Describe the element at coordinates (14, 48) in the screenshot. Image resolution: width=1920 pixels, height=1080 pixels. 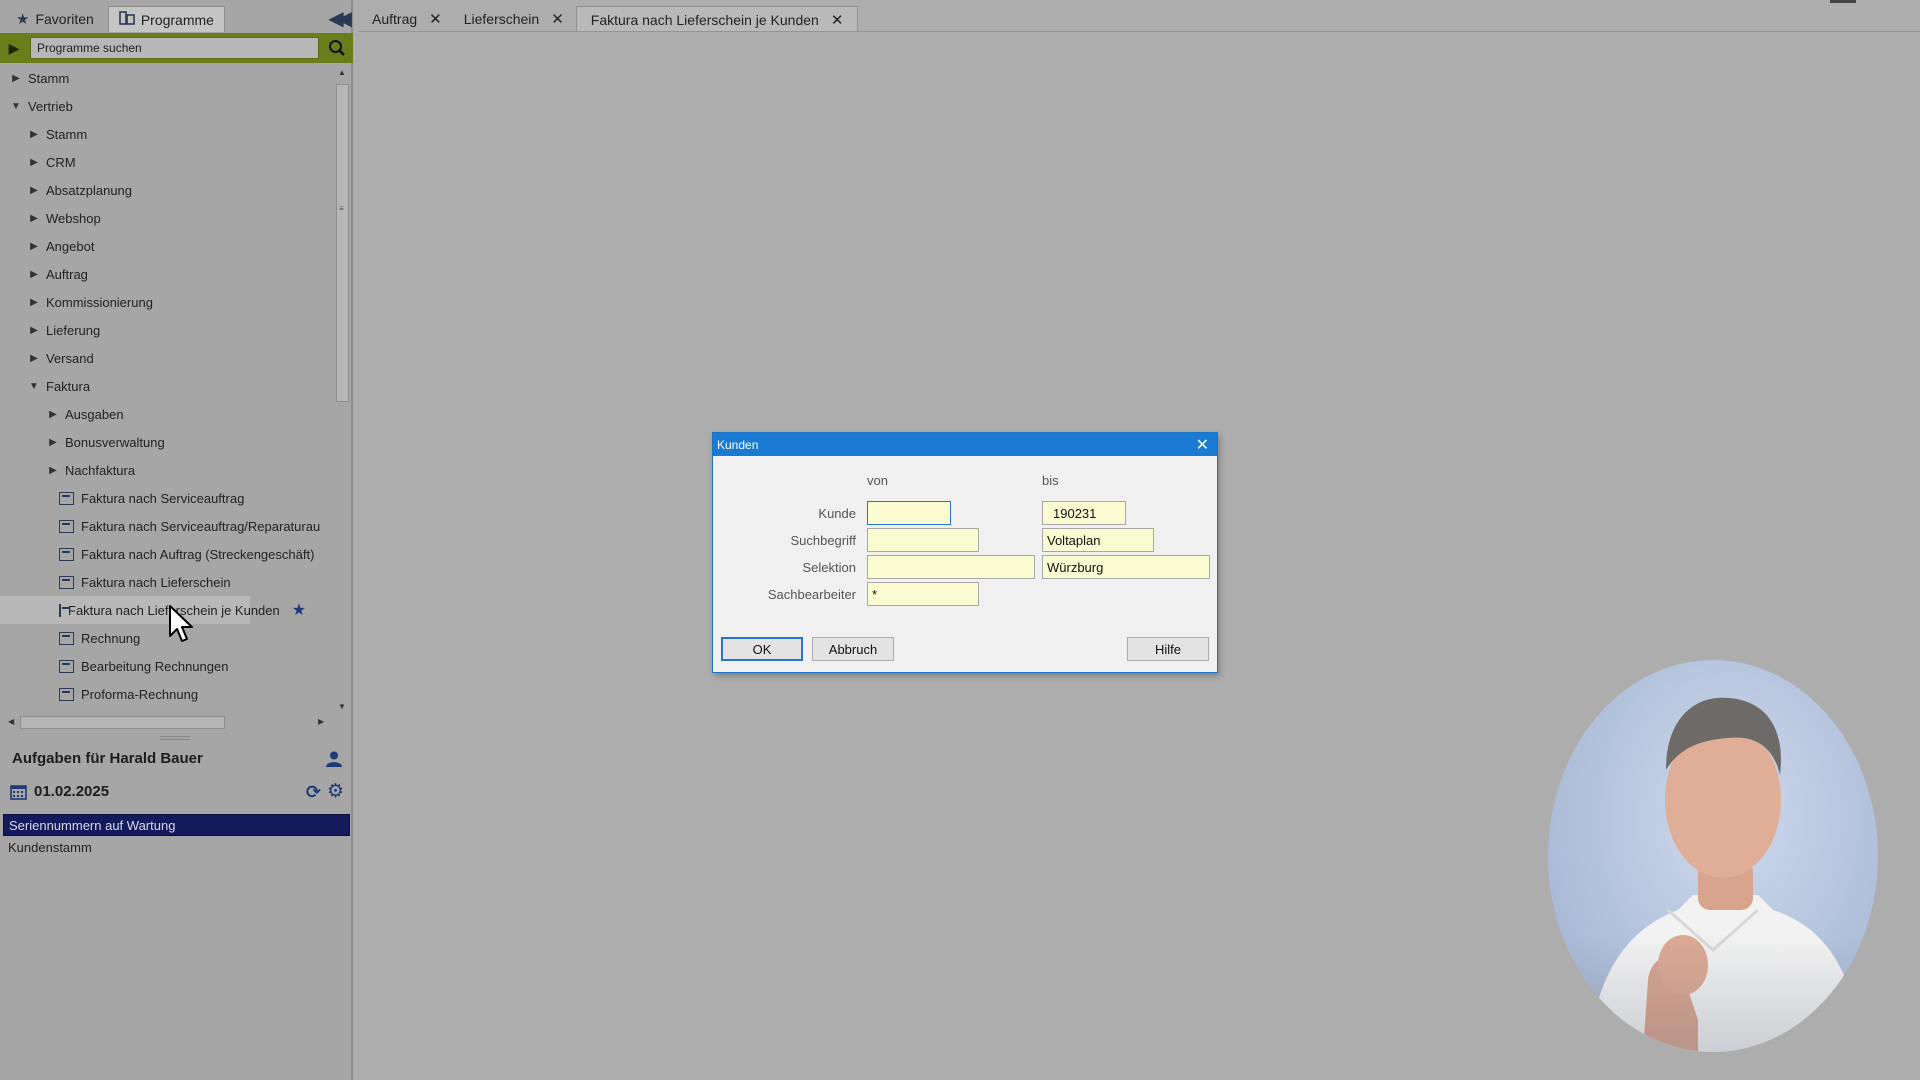
I see `play-icon: ▶` at that location.